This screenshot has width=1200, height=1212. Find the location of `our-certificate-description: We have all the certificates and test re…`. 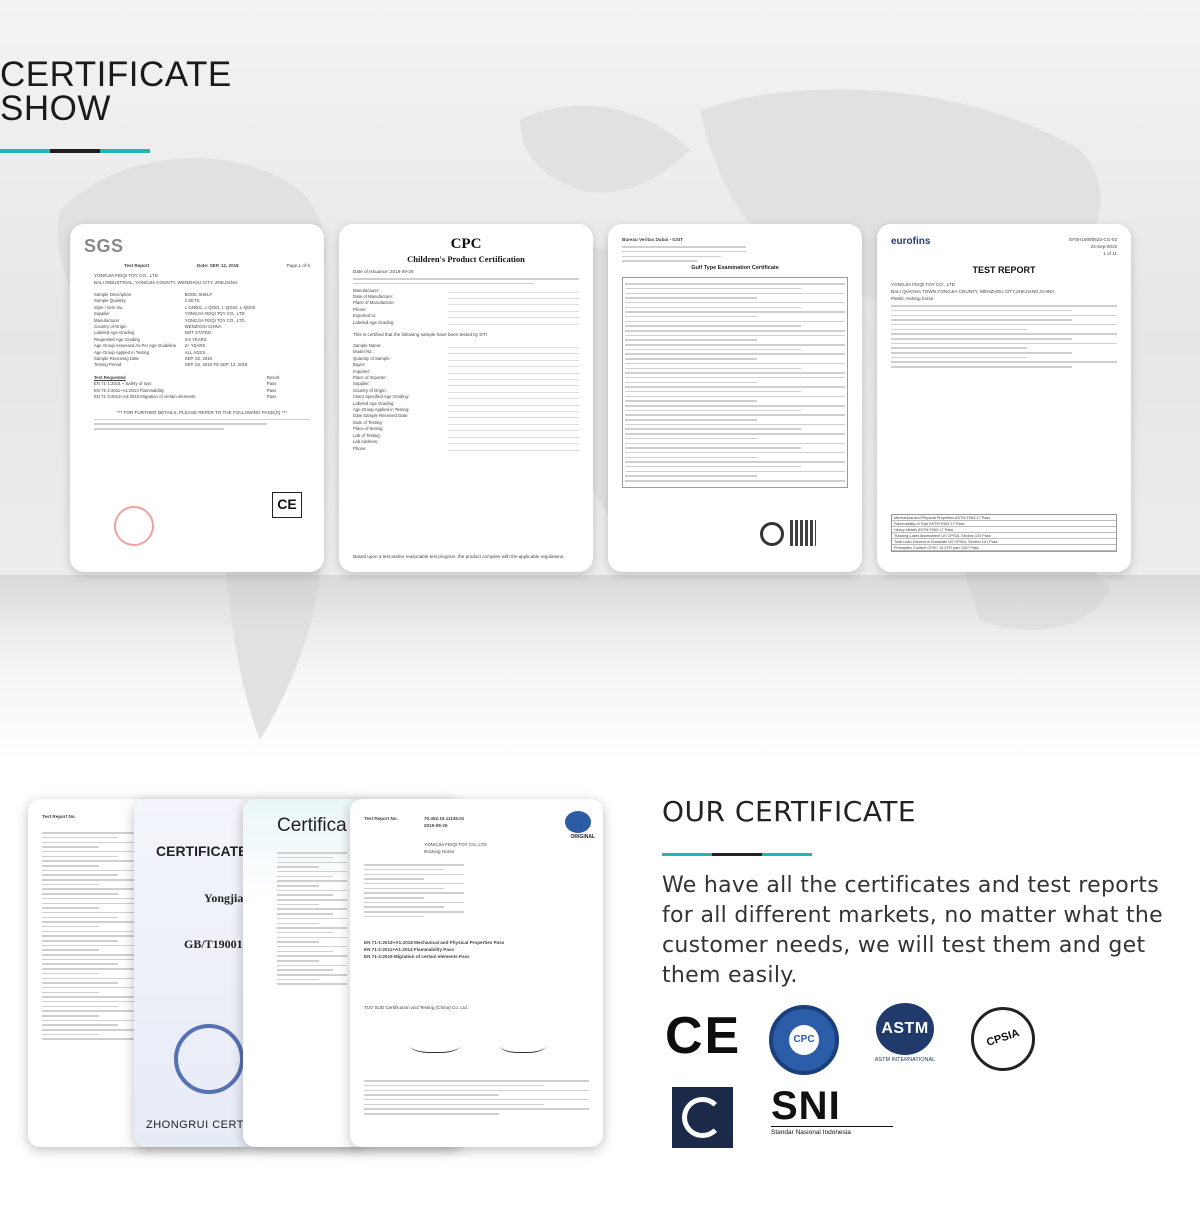

our-certificate-description: We have all the certificates and test re… is located at coordinates (913, 930).